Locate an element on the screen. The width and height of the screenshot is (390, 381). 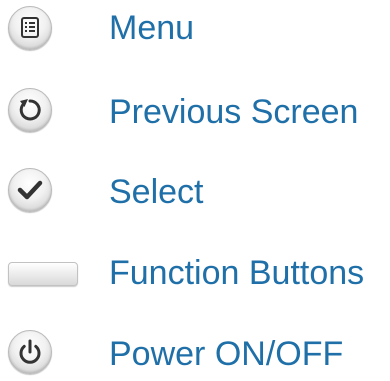
menu-icon is located at coordinates (30, 28).